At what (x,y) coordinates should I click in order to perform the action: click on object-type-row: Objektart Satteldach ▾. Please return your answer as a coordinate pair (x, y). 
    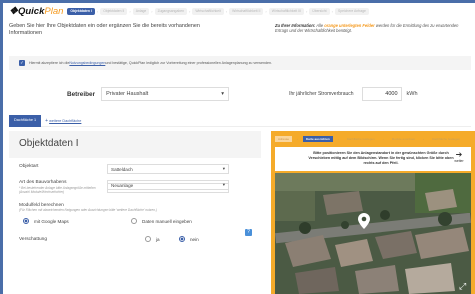
    Looking at the image, I should click on (135, 169).